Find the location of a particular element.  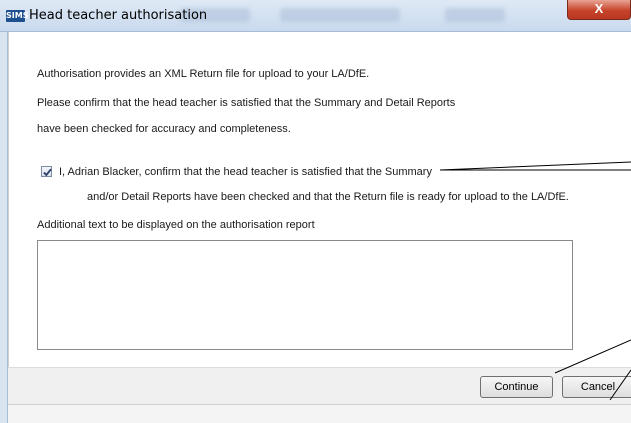

authorisation-checkbox is located at coordinates (46, 171).